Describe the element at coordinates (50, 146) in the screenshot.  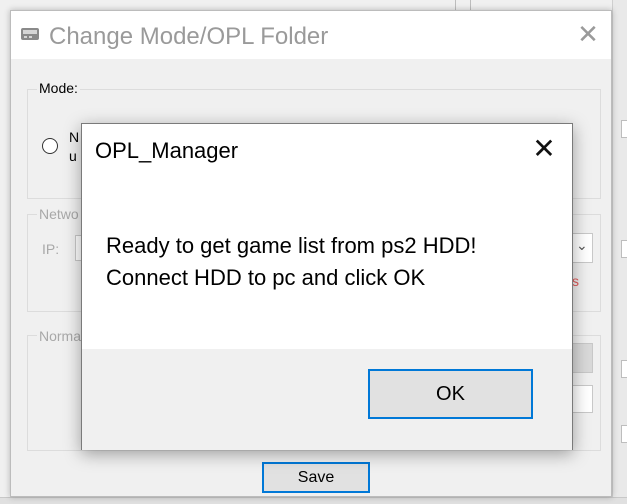
I see `mode-radio-option` at that location.